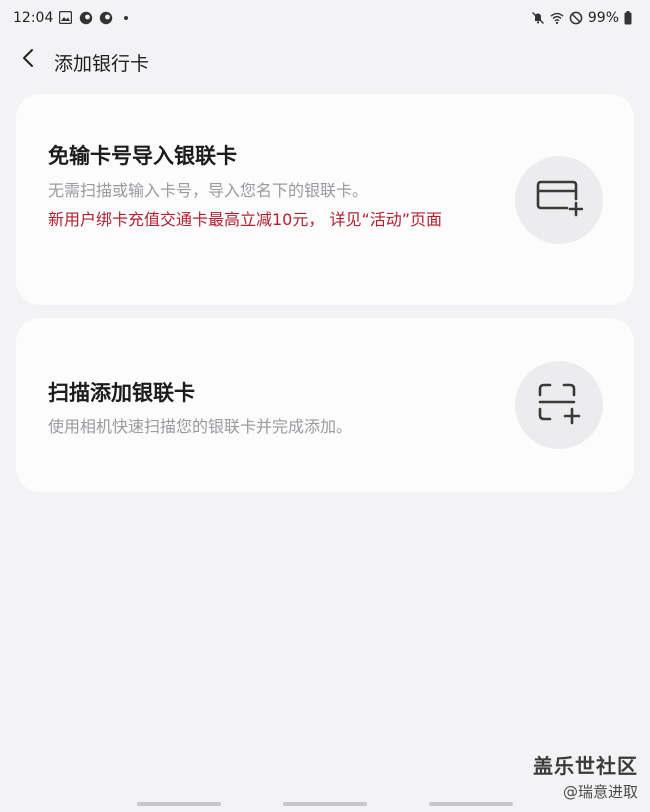 This screenshot has height=812, width=650. I want to click on battery-percent: 99%, so click(603, 18).